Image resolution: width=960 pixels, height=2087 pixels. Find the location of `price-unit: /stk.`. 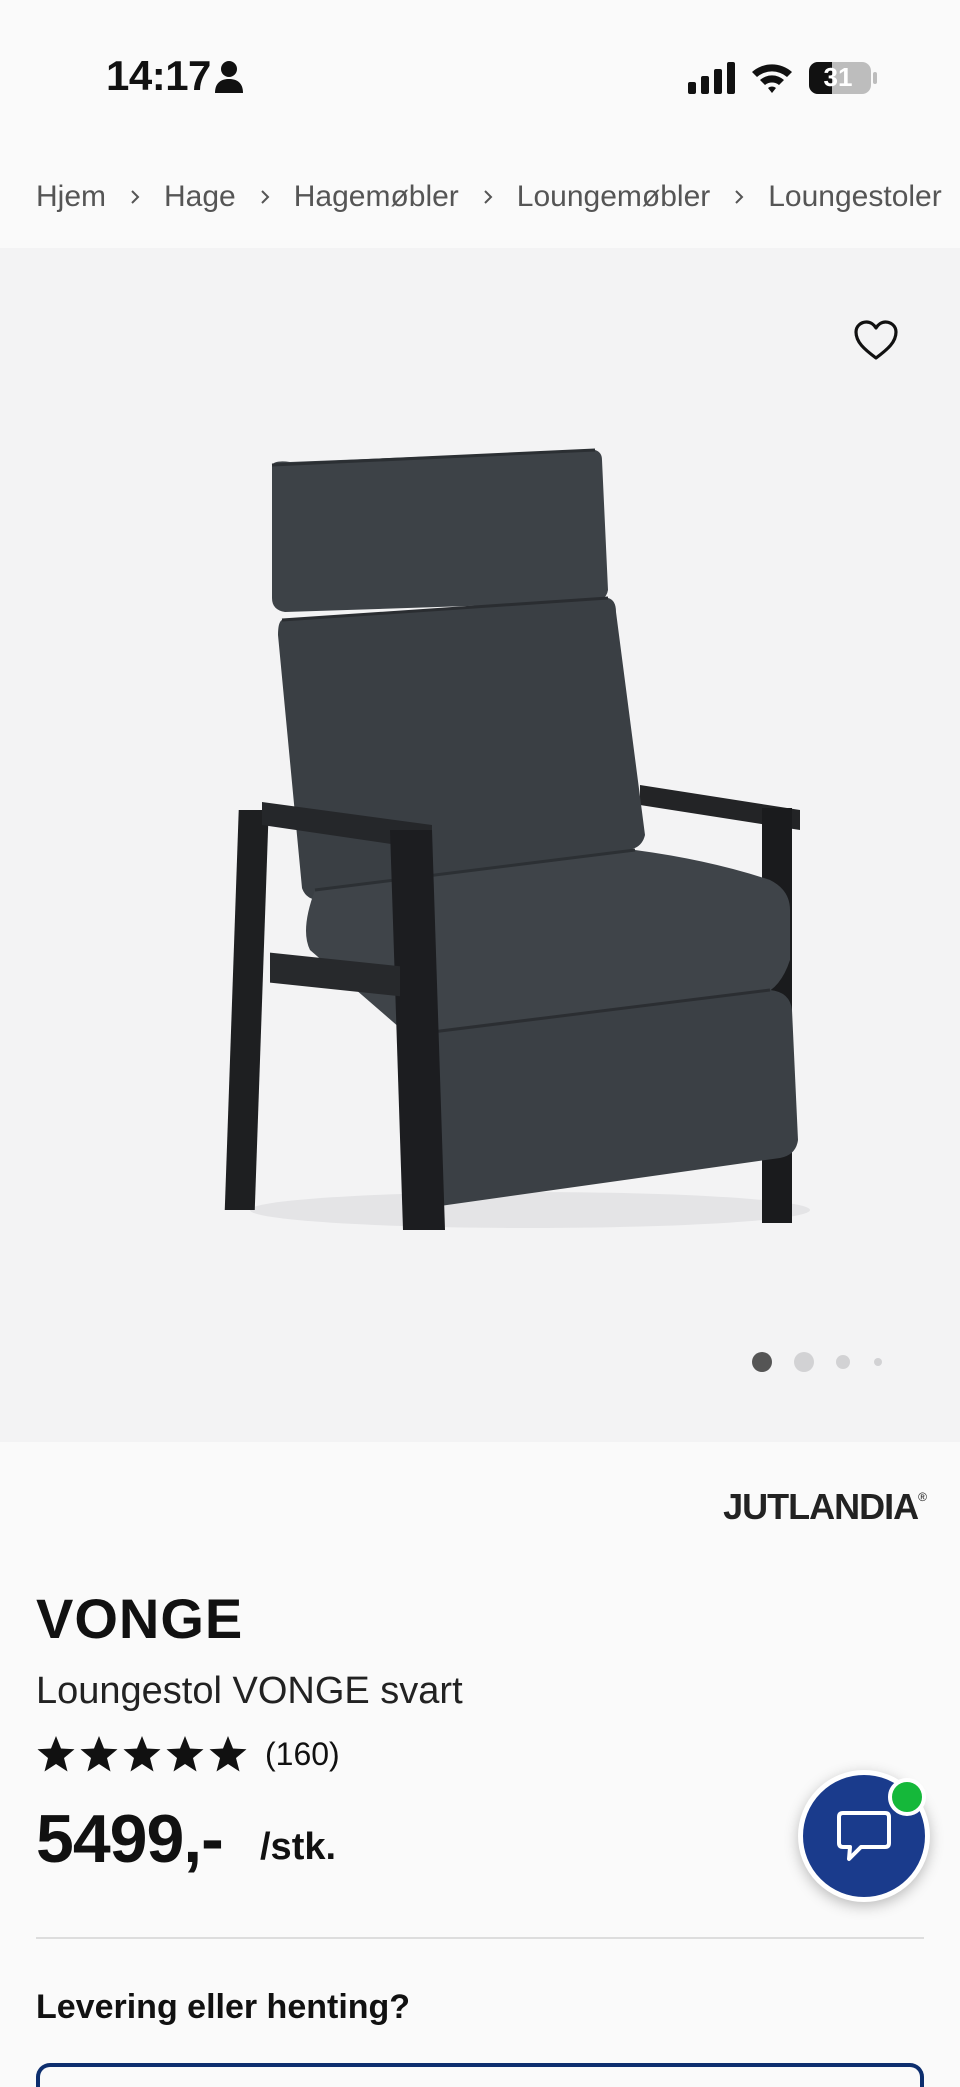

price-unit: /stk. is located at coordinates (298, 1847).